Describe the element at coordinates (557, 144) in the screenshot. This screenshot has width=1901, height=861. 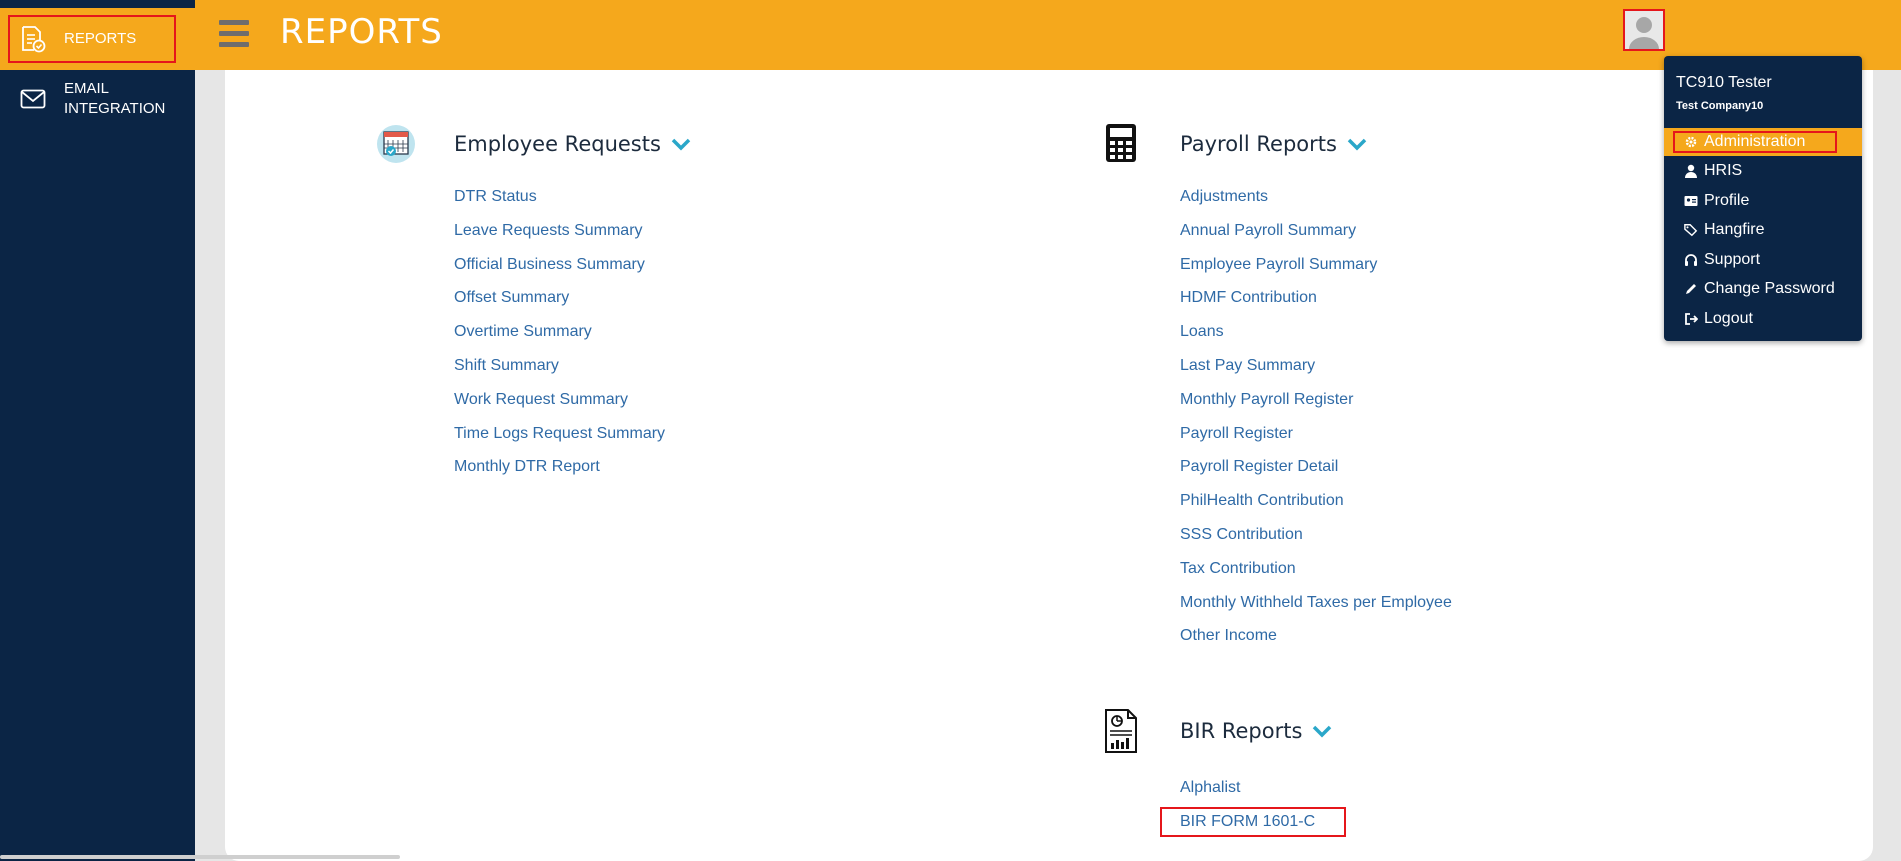
I see `section-title-text: Employee Requests` at that location.